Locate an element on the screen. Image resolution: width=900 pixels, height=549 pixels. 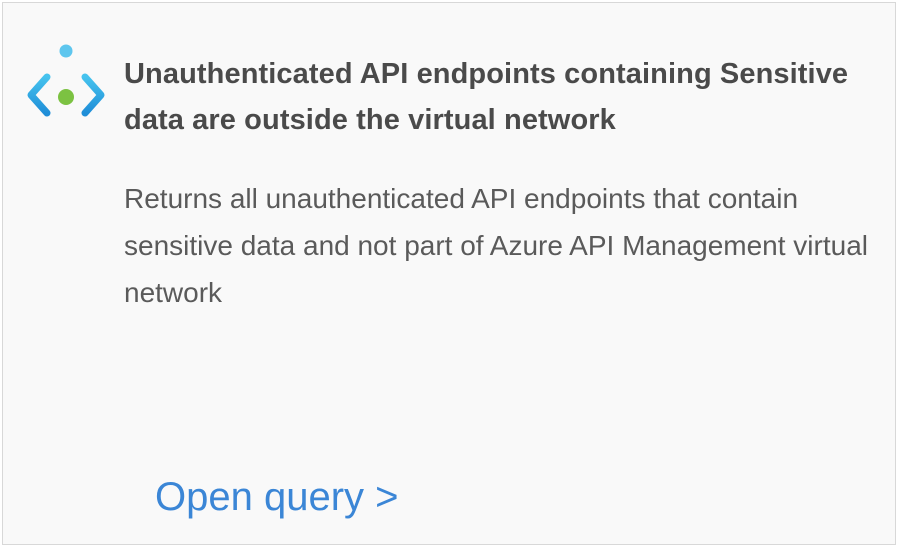
api-code-connector-icon is located at coordinates (66, 80).